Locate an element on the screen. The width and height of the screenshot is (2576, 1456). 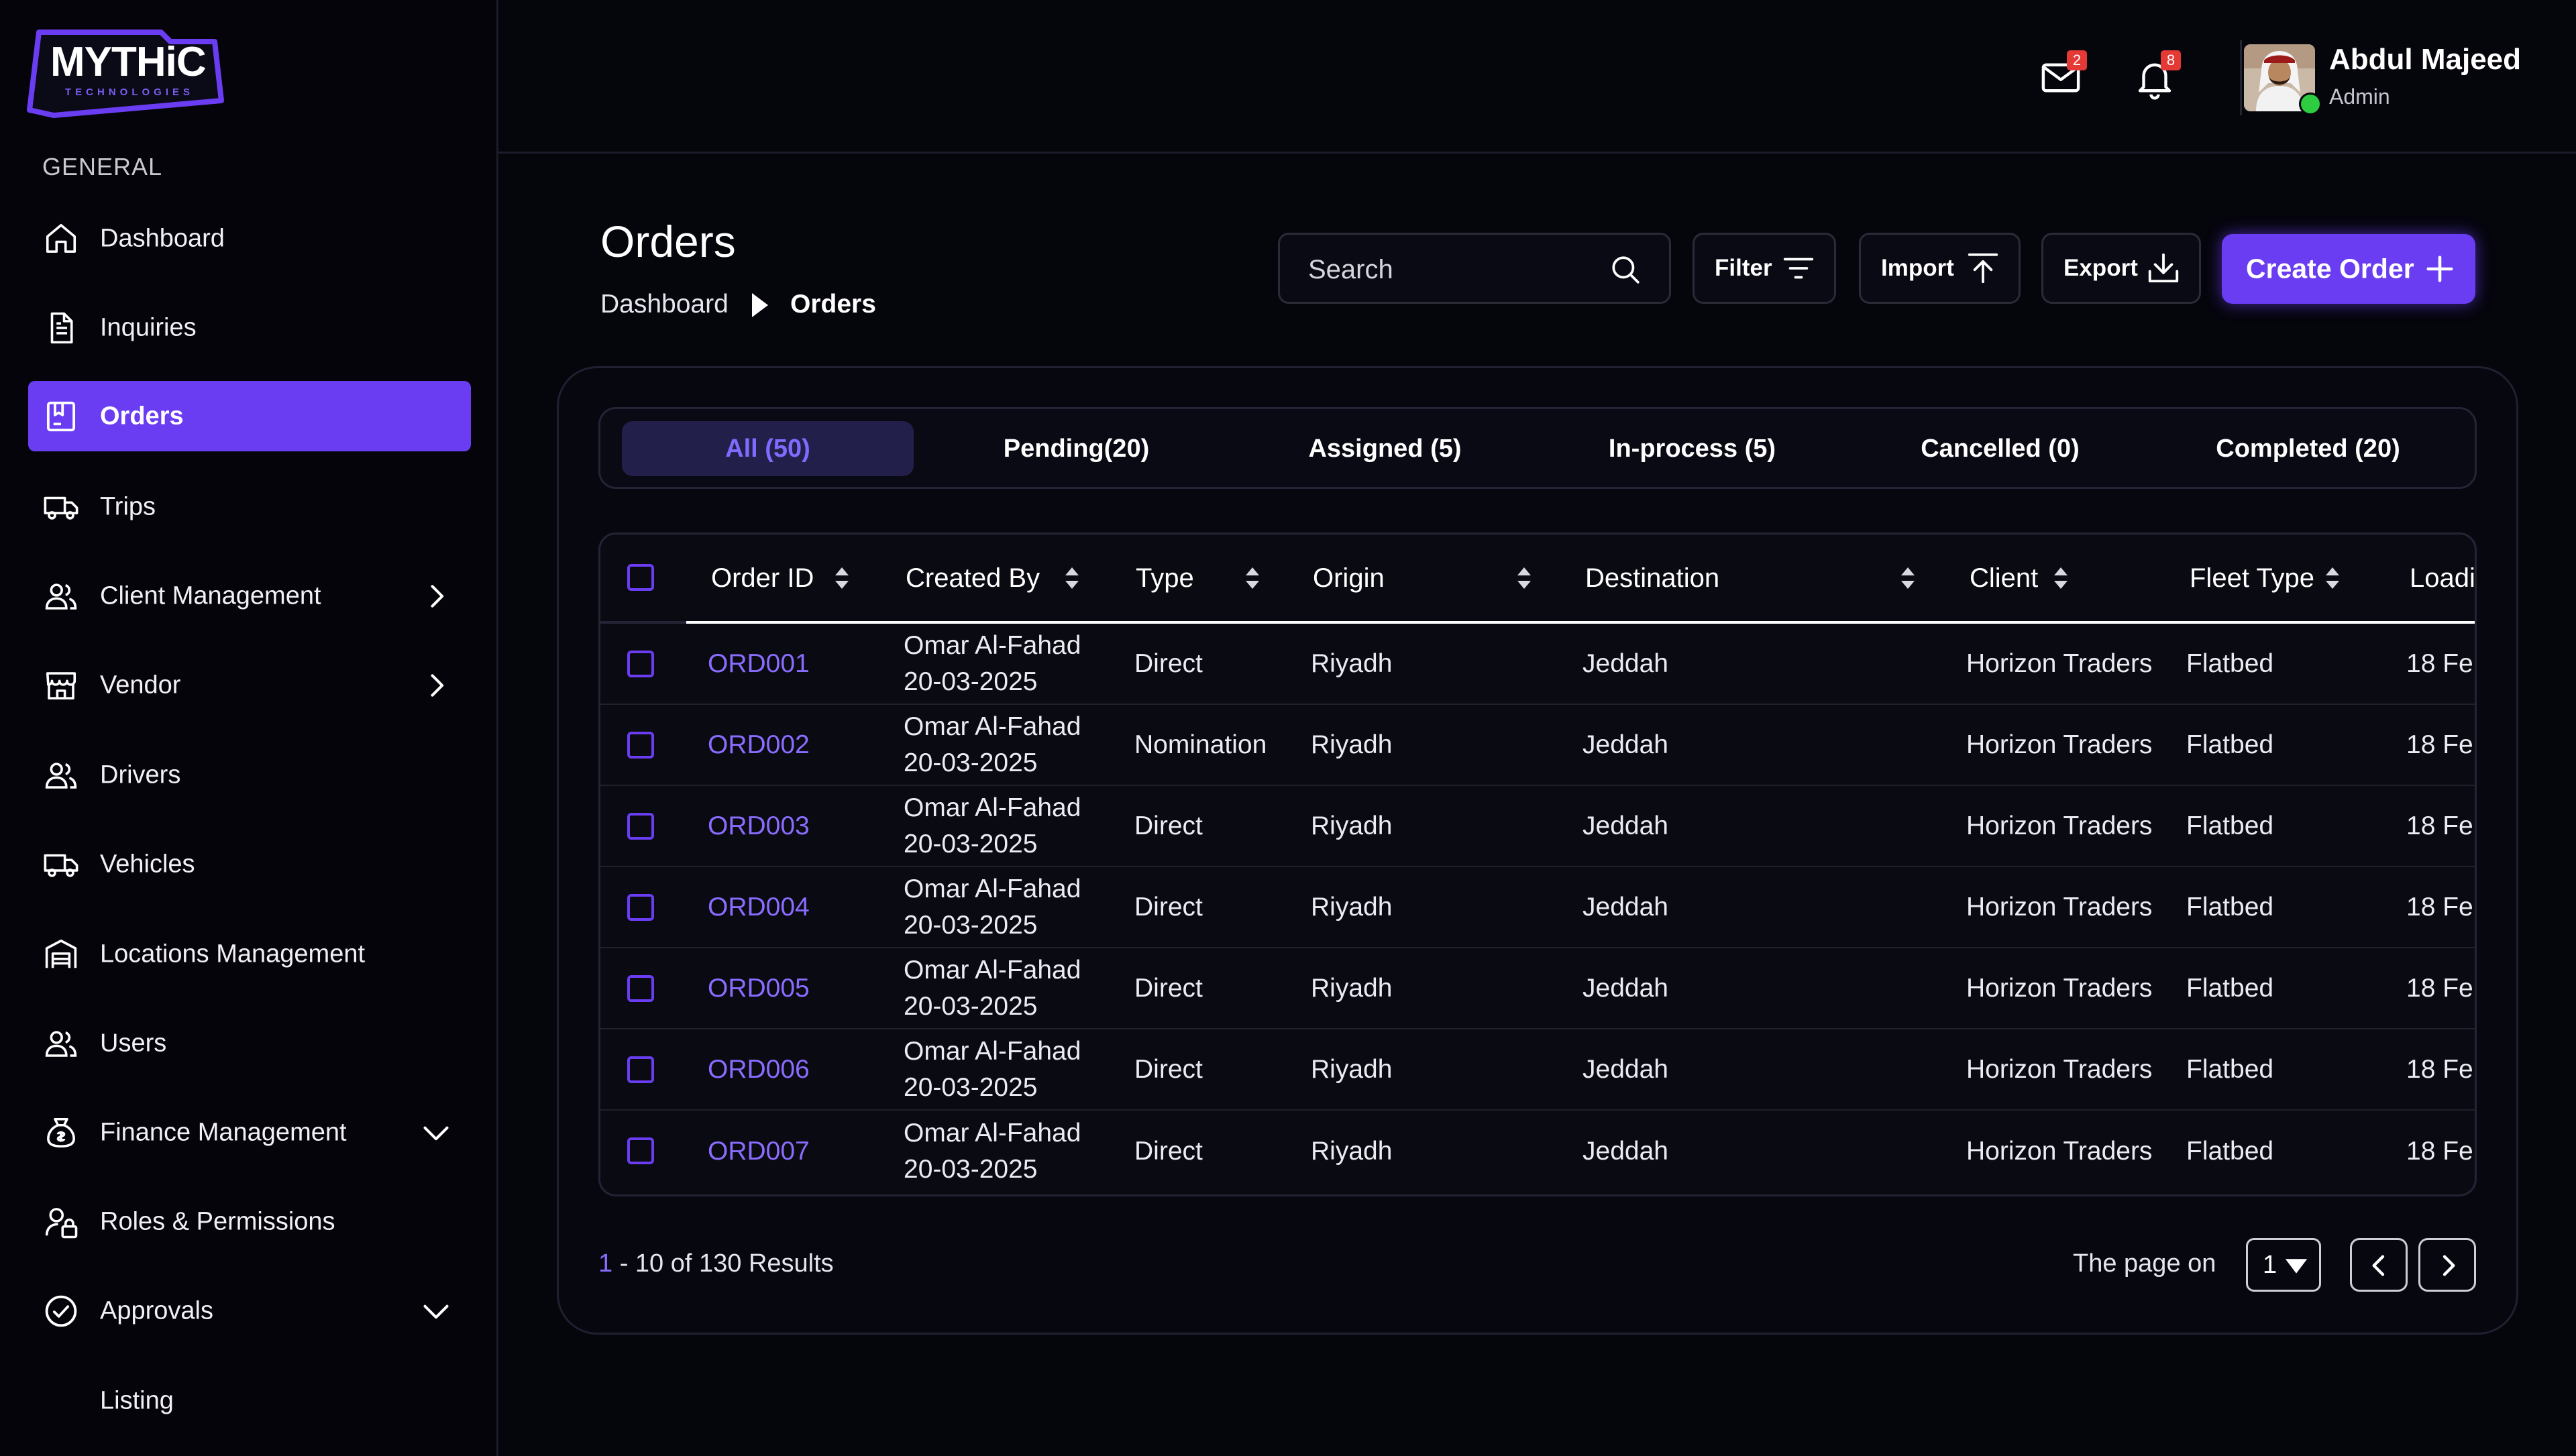
select-all-checkbox is located at coordinates (640, 577).